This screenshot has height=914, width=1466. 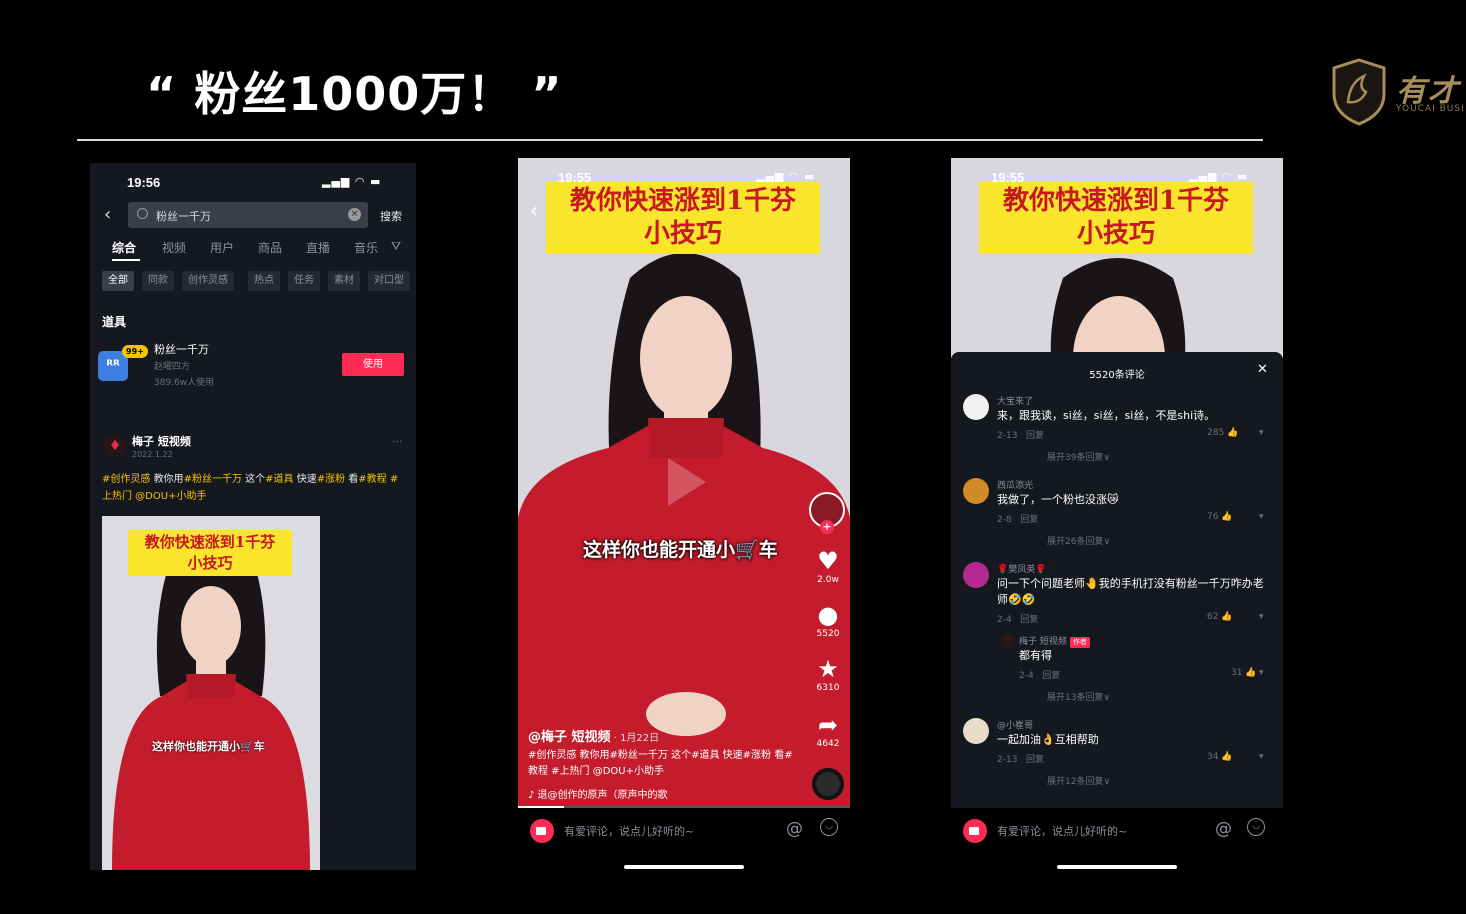 What do you see at coordinates (828, 730) in the screenshot?
I see `share-button: ➦ 4642` at bounding box center [828, 730].